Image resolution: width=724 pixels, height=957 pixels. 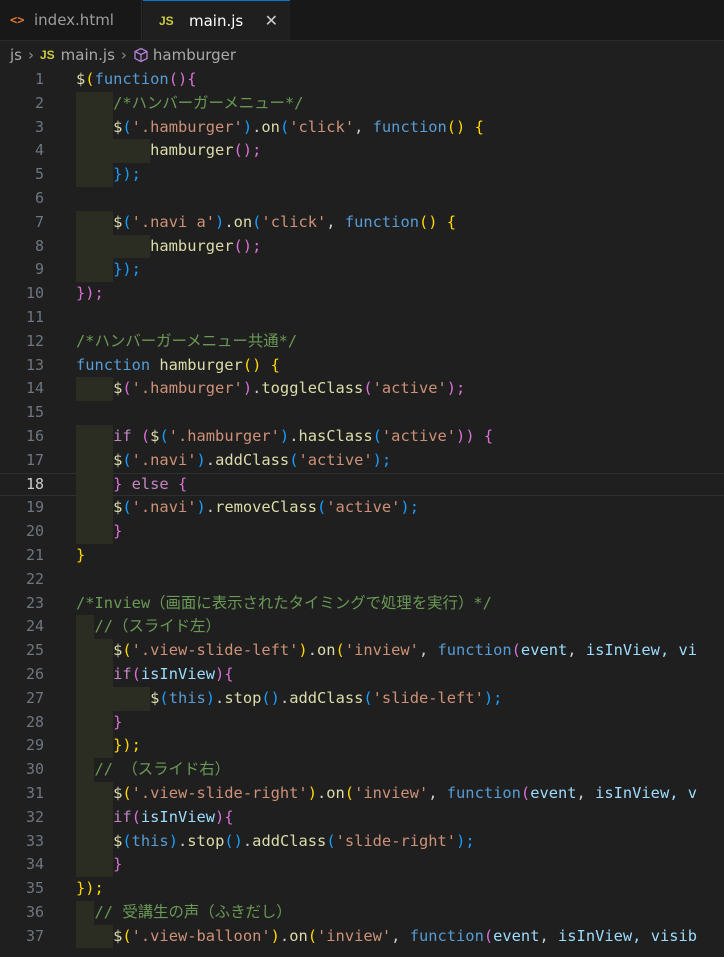 What do you see at coordinates (362, 175) in the screenshot?
I see `code-line: 5 });` at bounding box center [362, 175].